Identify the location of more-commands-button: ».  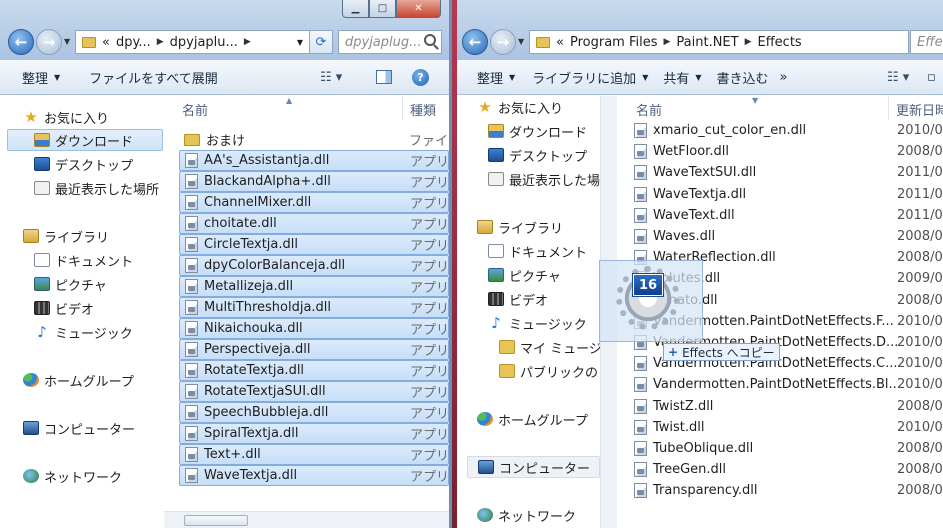
(789, 77).